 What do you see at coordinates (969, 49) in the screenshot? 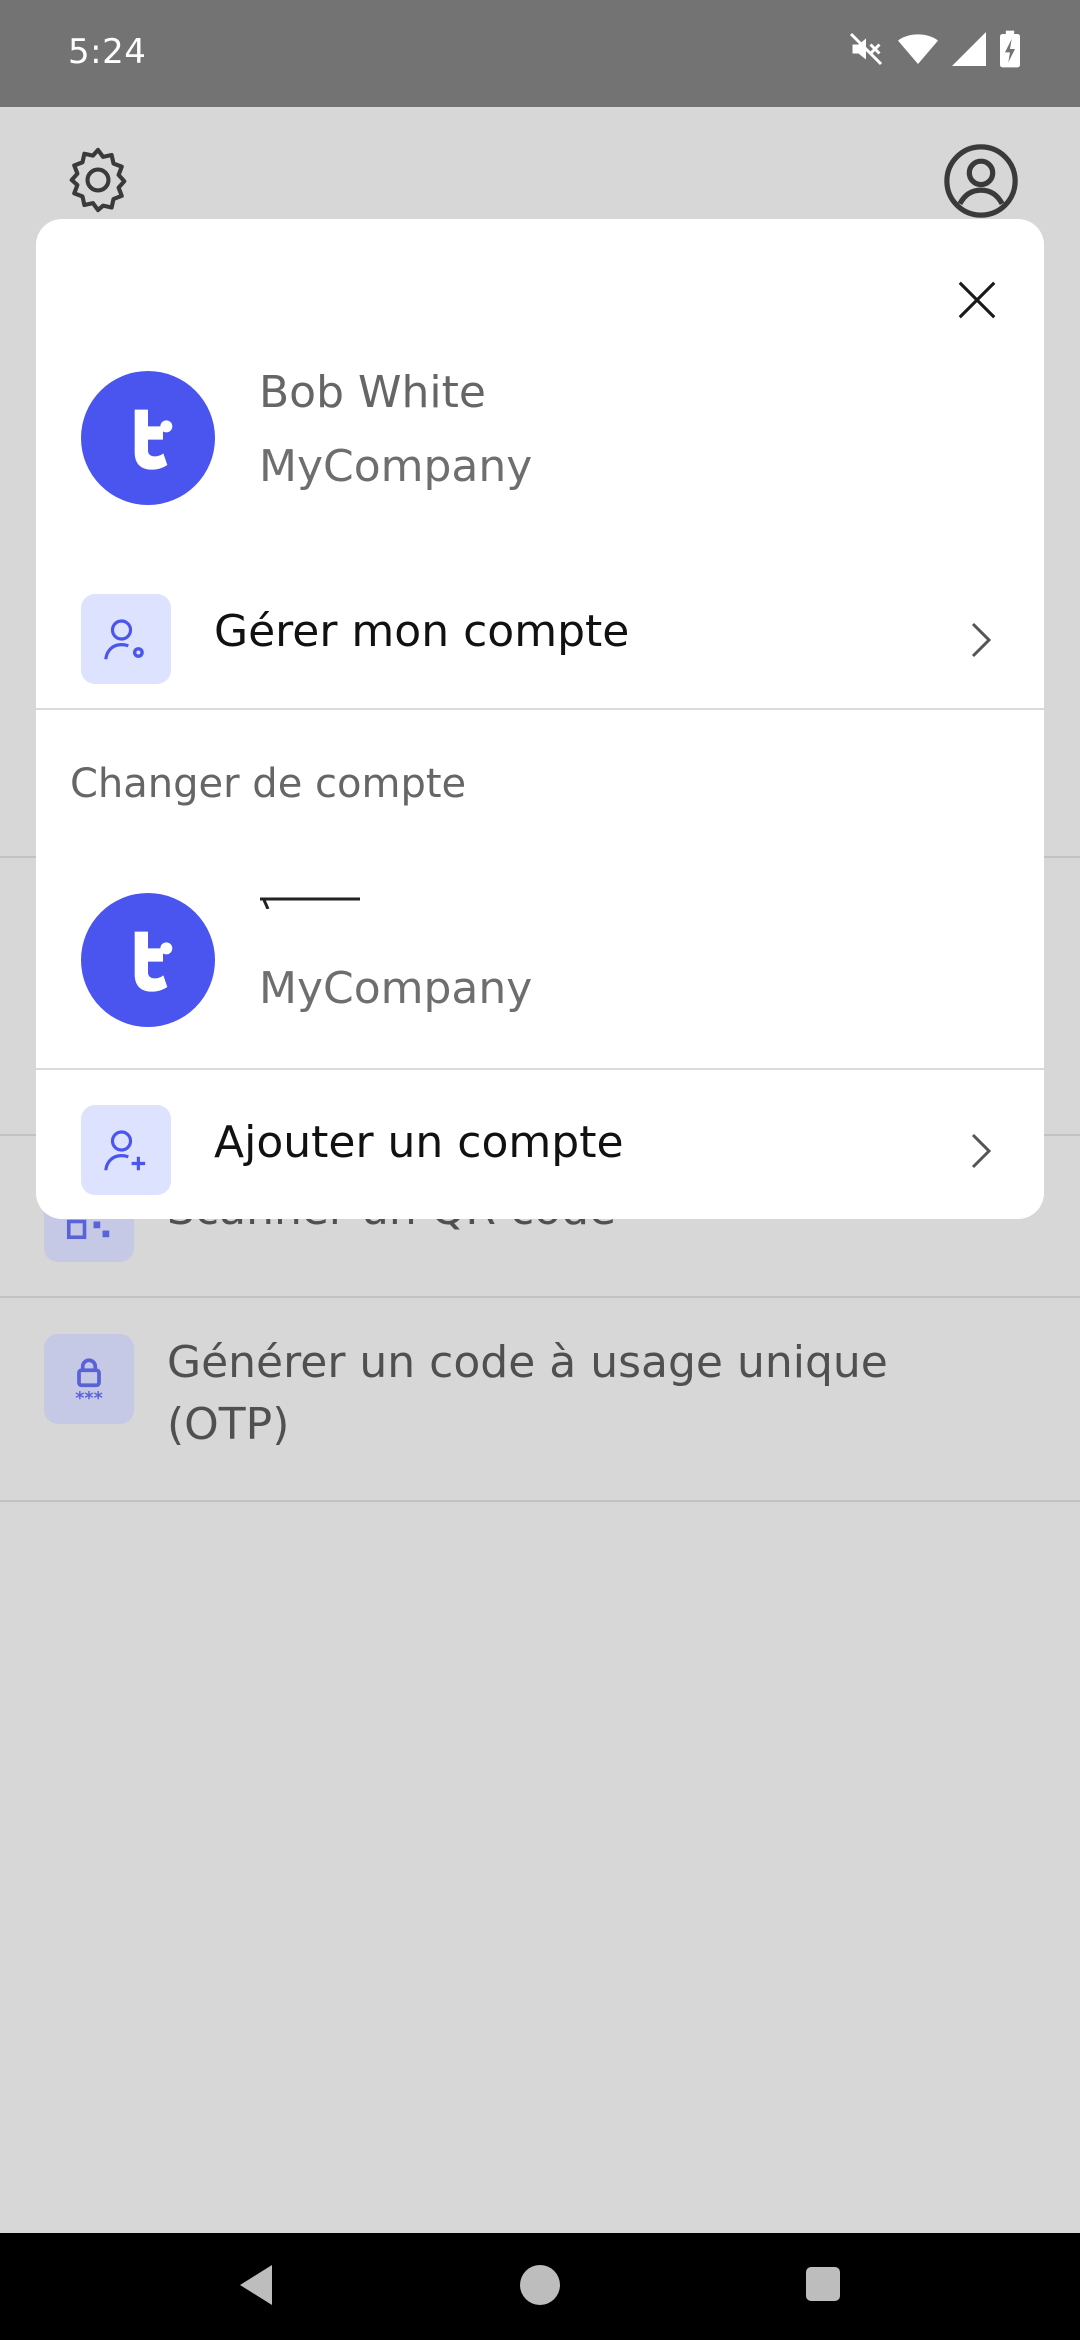
I see `signal-icon` at bounding box center [969, 49].